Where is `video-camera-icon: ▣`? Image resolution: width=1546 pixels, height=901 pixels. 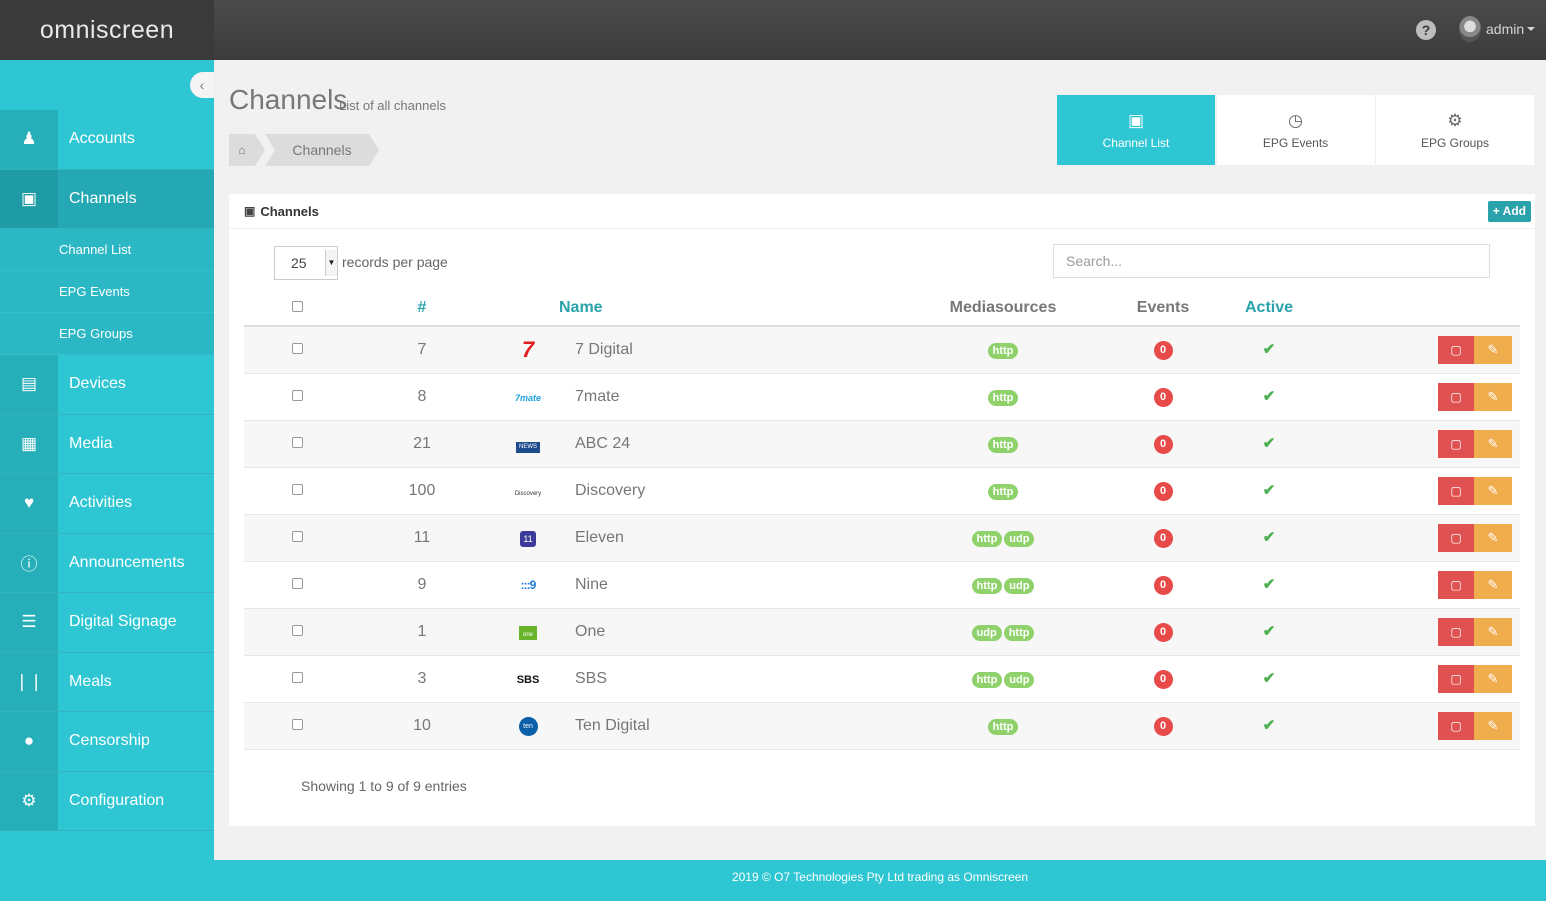 video-camera-icon: ▣ is located at coordinates (250, 211).